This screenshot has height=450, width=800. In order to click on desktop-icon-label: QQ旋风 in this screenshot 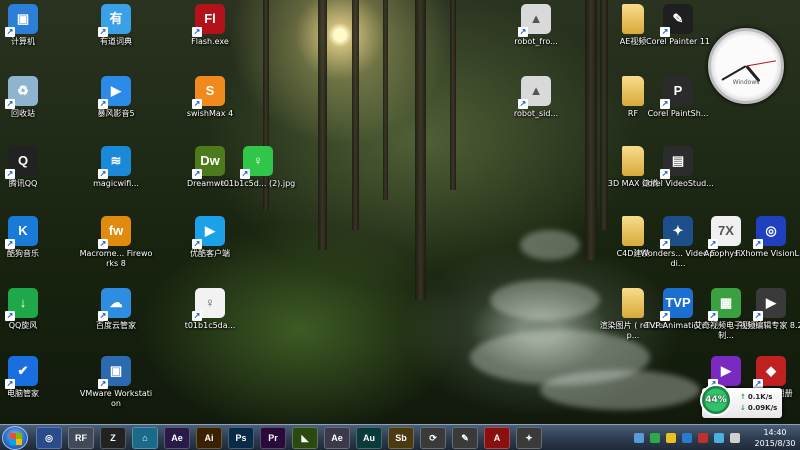, I will do `click(23, 325)`.